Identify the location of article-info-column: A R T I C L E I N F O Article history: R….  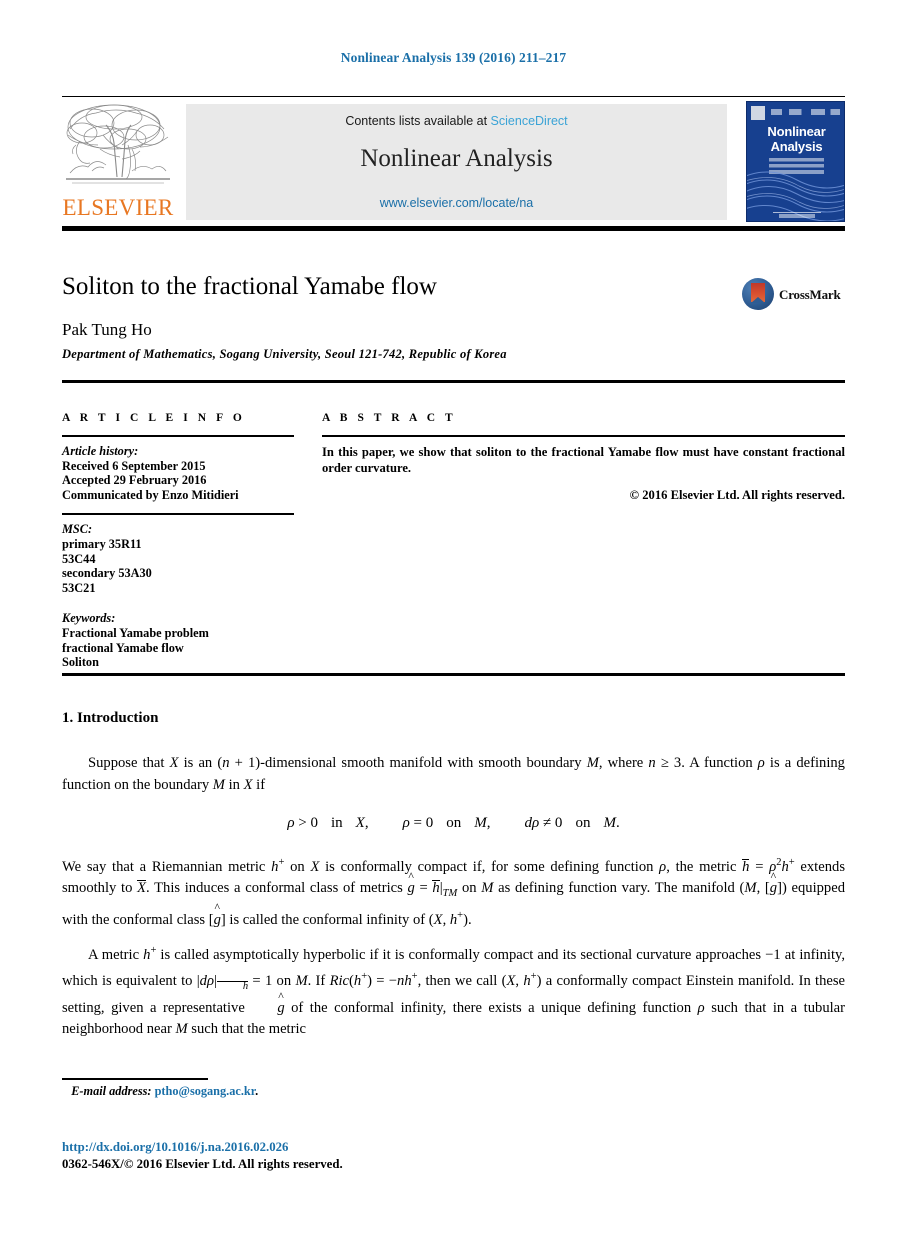
(178, 541).